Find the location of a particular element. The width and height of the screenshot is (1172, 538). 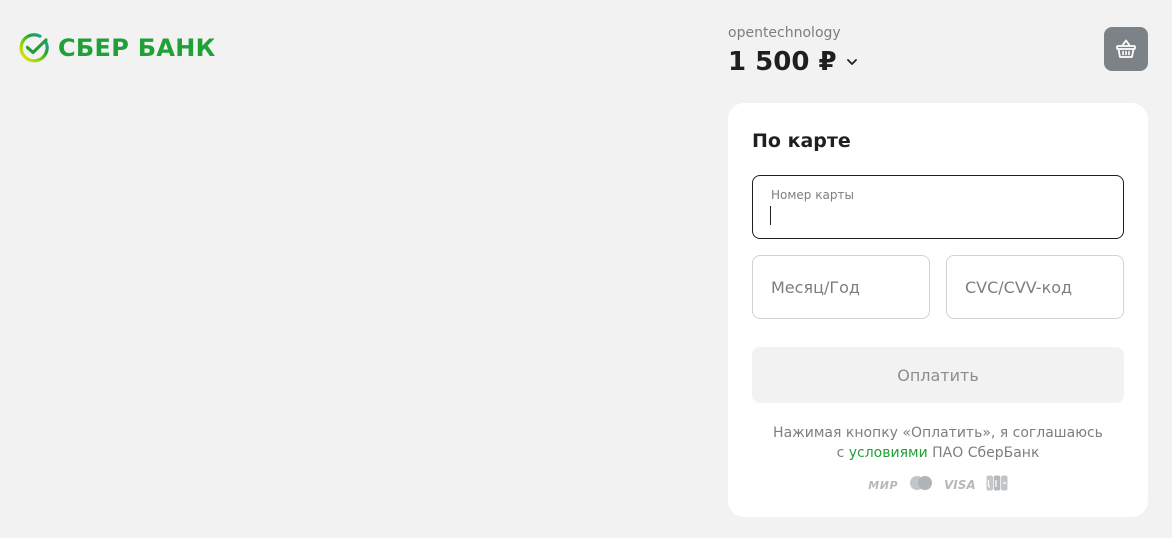

expiry-date-placeholder: Месяц/Год is located at coordinates (815, 287).